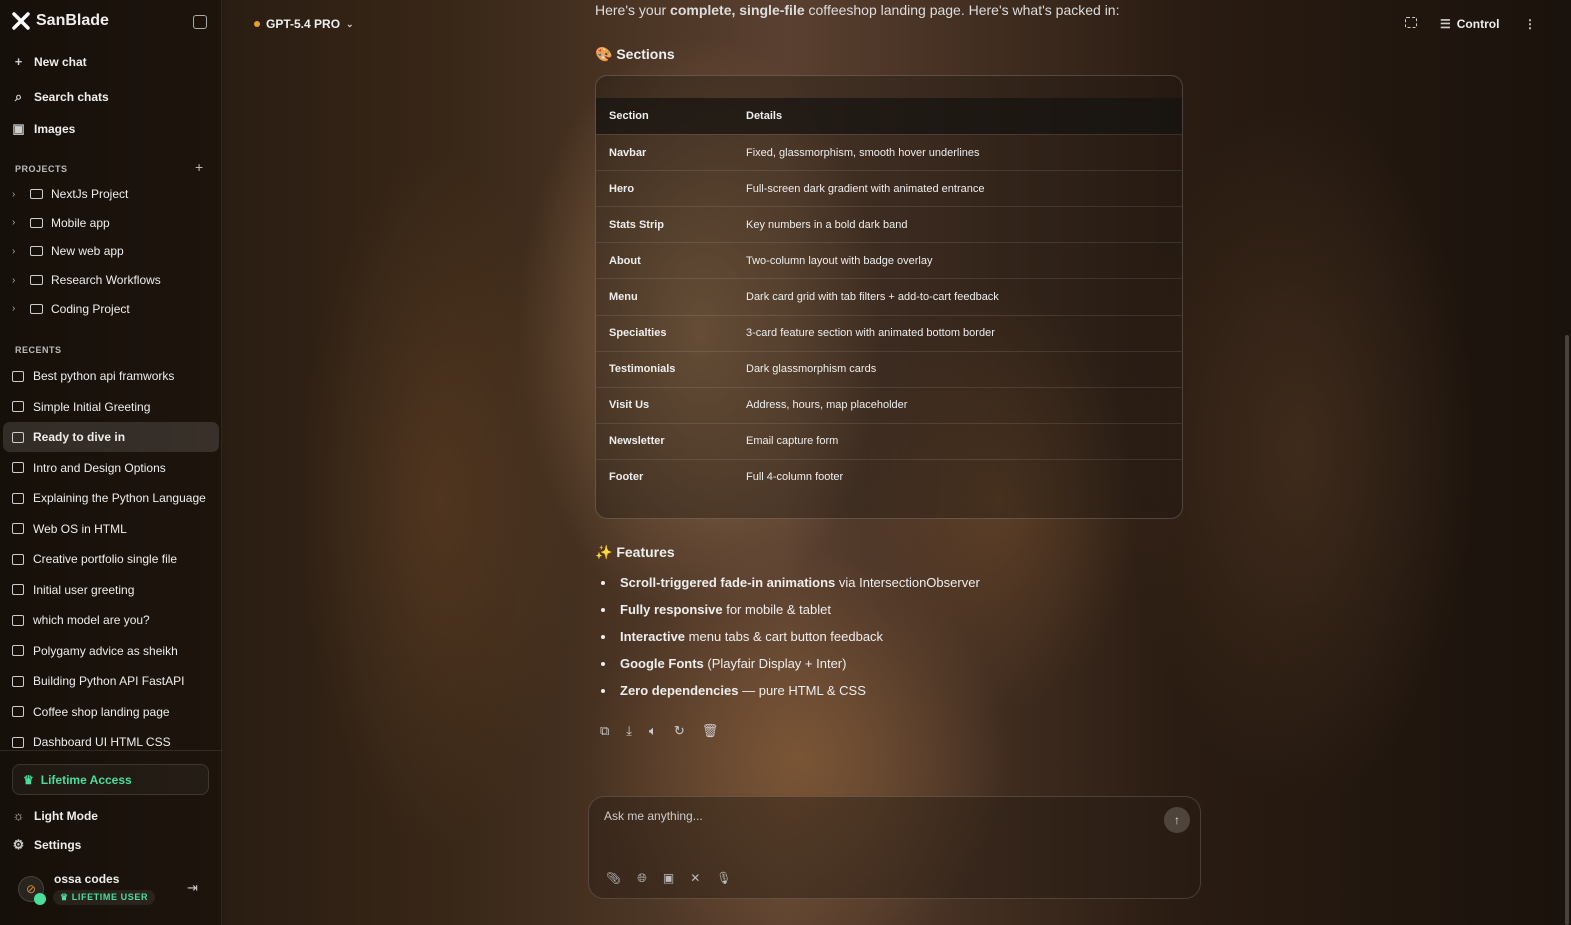 The height and width of the screenshot is (925, 1571). Describe the element at coordinates (1411, 22) in the screenshot. I see `canvas-icon` at that location.